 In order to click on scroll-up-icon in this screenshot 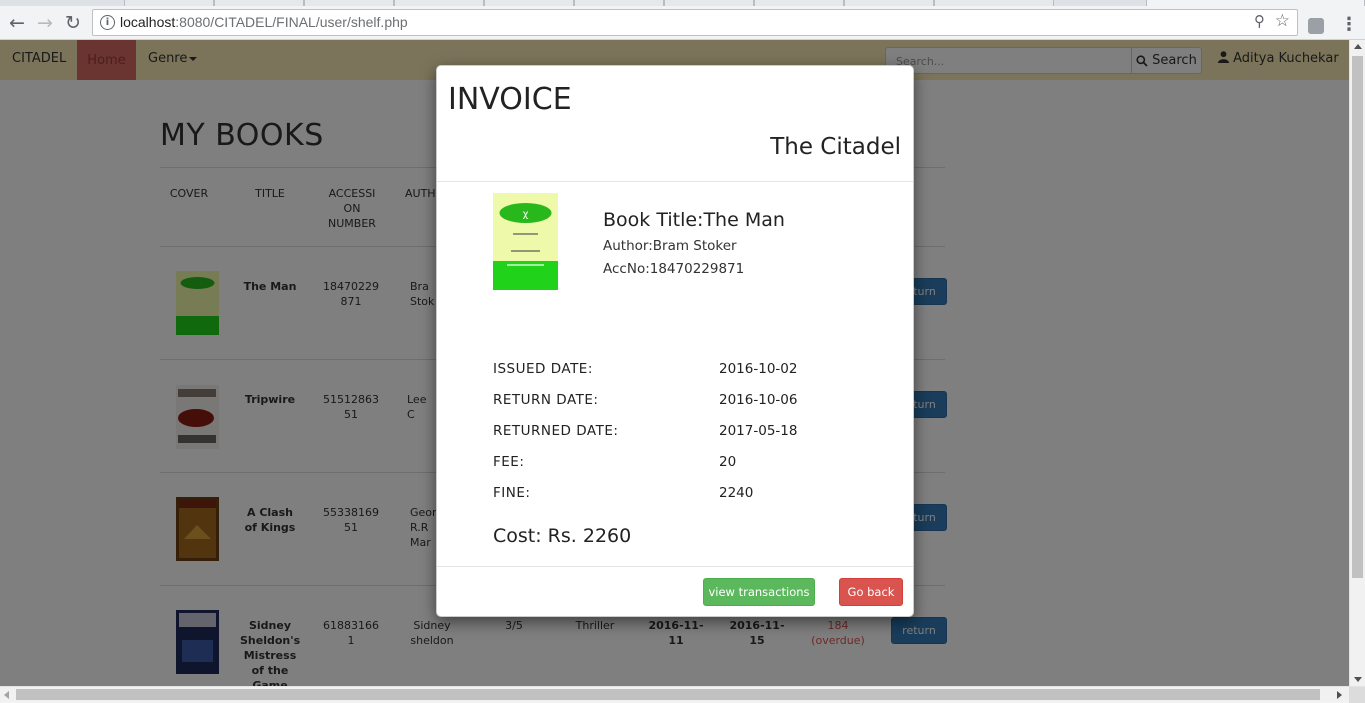, I will do `click(1358, 46)`.